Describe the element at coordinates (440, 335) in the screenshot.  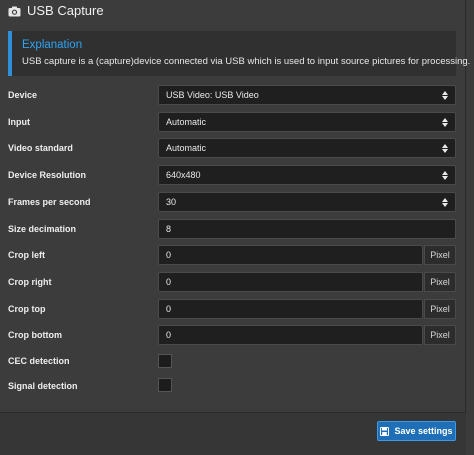
I see `crop-bottom-unit: Pixel` at that location.